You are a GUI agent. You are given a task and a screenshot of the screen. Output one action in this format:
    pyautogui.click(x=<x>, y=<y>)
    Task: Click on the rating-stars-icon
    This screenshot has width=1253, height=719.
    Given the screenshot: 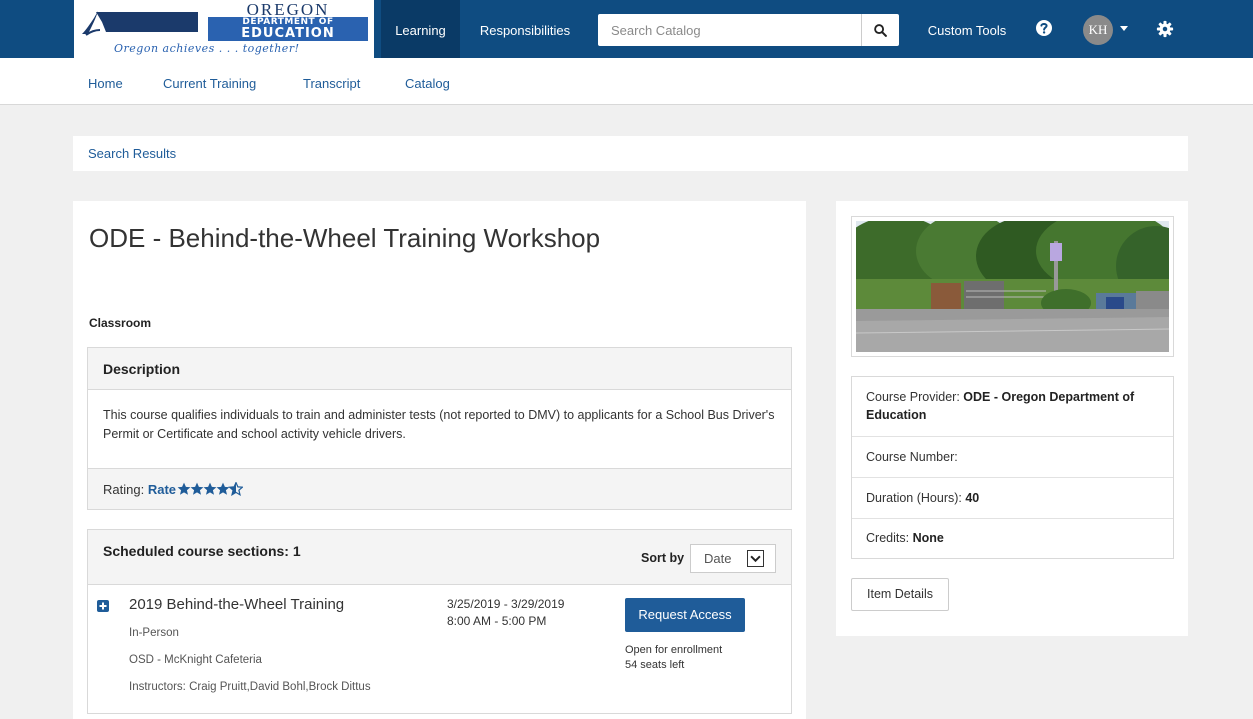 What is the action you would take?
    pyautogui.click(x=210, y=489)
    